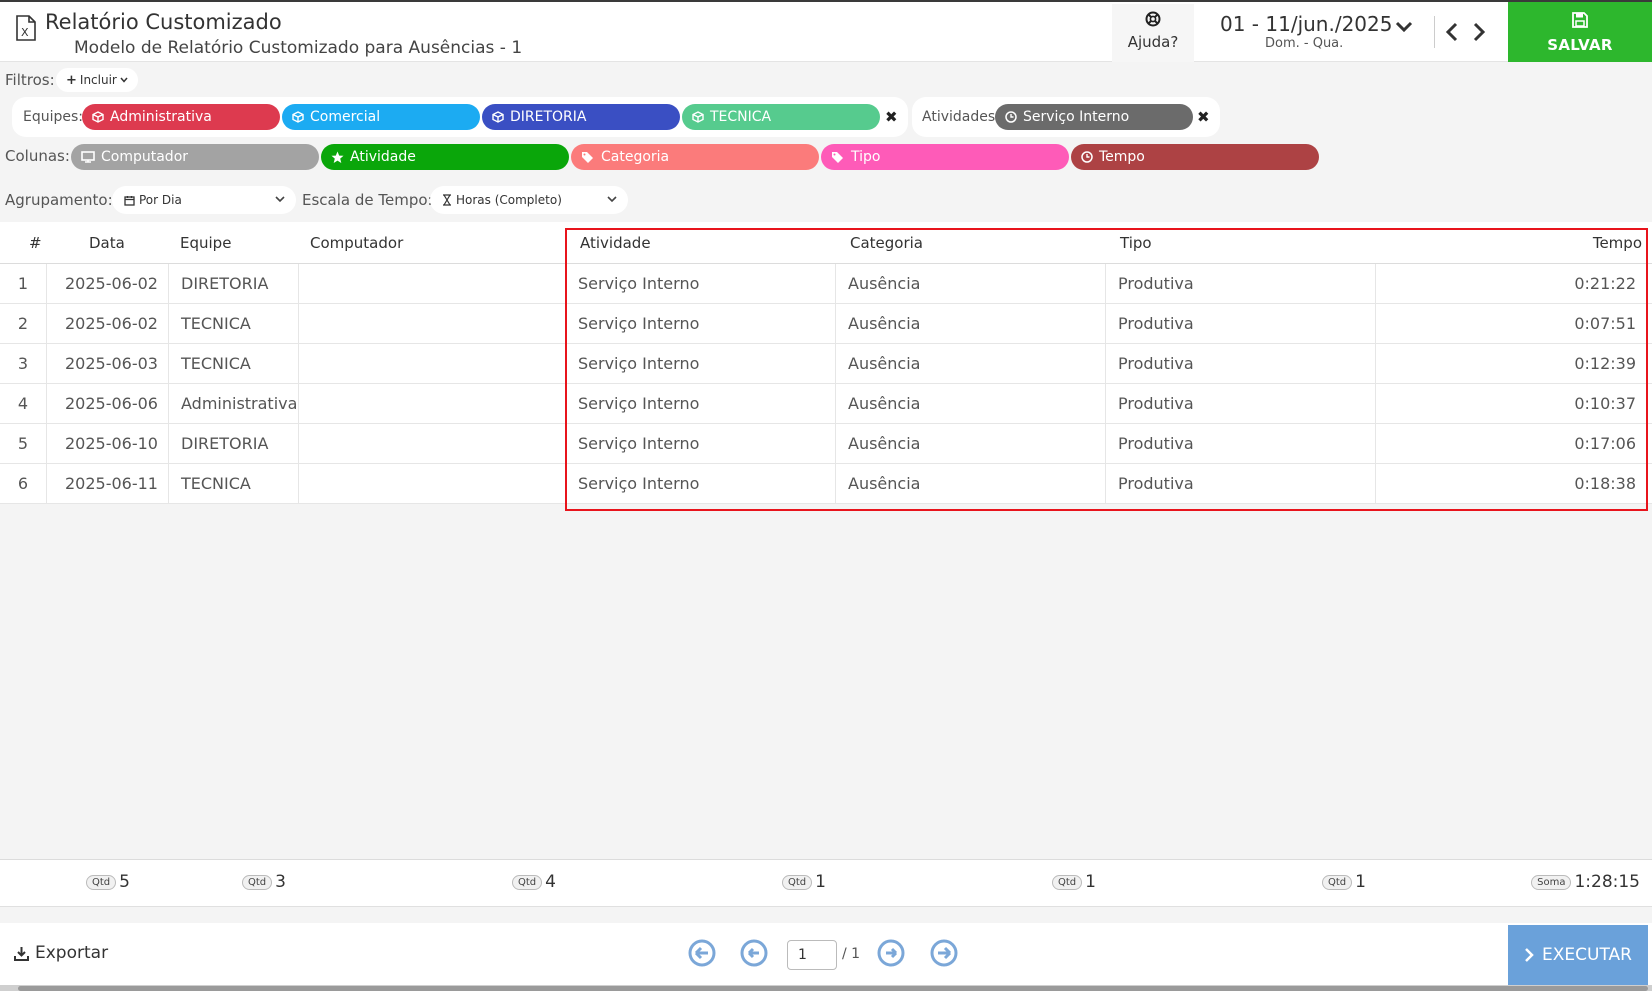  What do you see at coordinates (204, 200) in the screenshot?
I see `grouping-select: Por Dia` at bounding box center [204, 200].